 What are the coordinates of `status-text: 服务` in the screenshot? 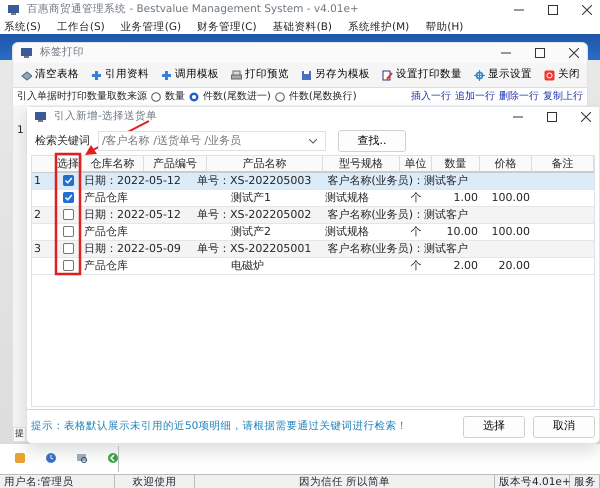 It's located at (585, 481).